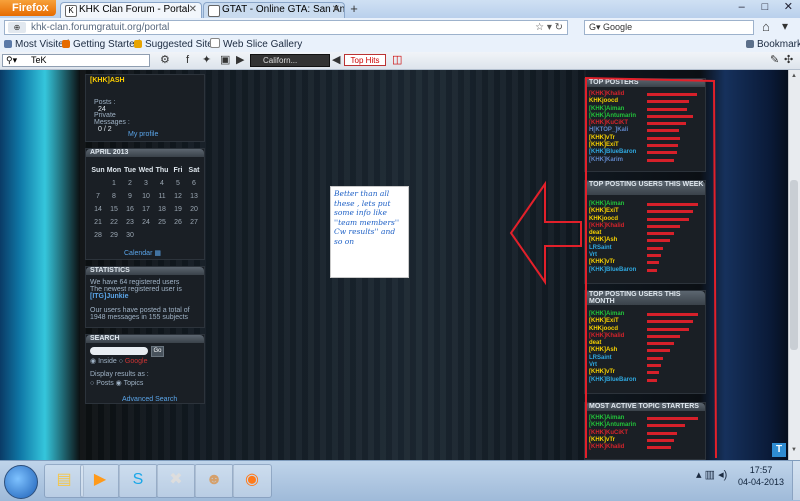 This screenshot has height=501, width=800. I want to click on tools-icon: ✎, so click(774, 60).